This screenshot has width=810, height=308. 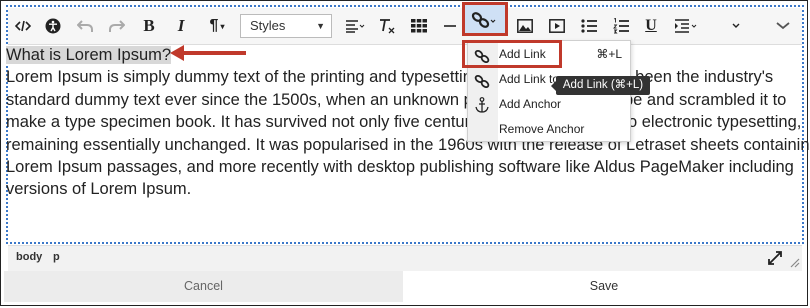 What do you see at coordinates (484, 22) in the screenshot?
I see `link-icon` at bounding box center [484, 22].